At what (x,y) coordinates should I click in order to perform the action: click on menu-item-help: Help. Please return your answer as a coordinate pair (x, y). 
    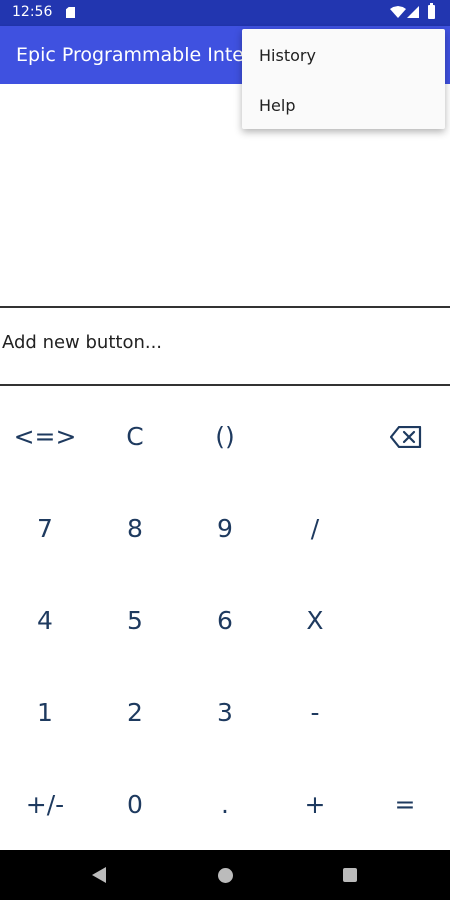
    Looking at the image, I should click on (343, 105).